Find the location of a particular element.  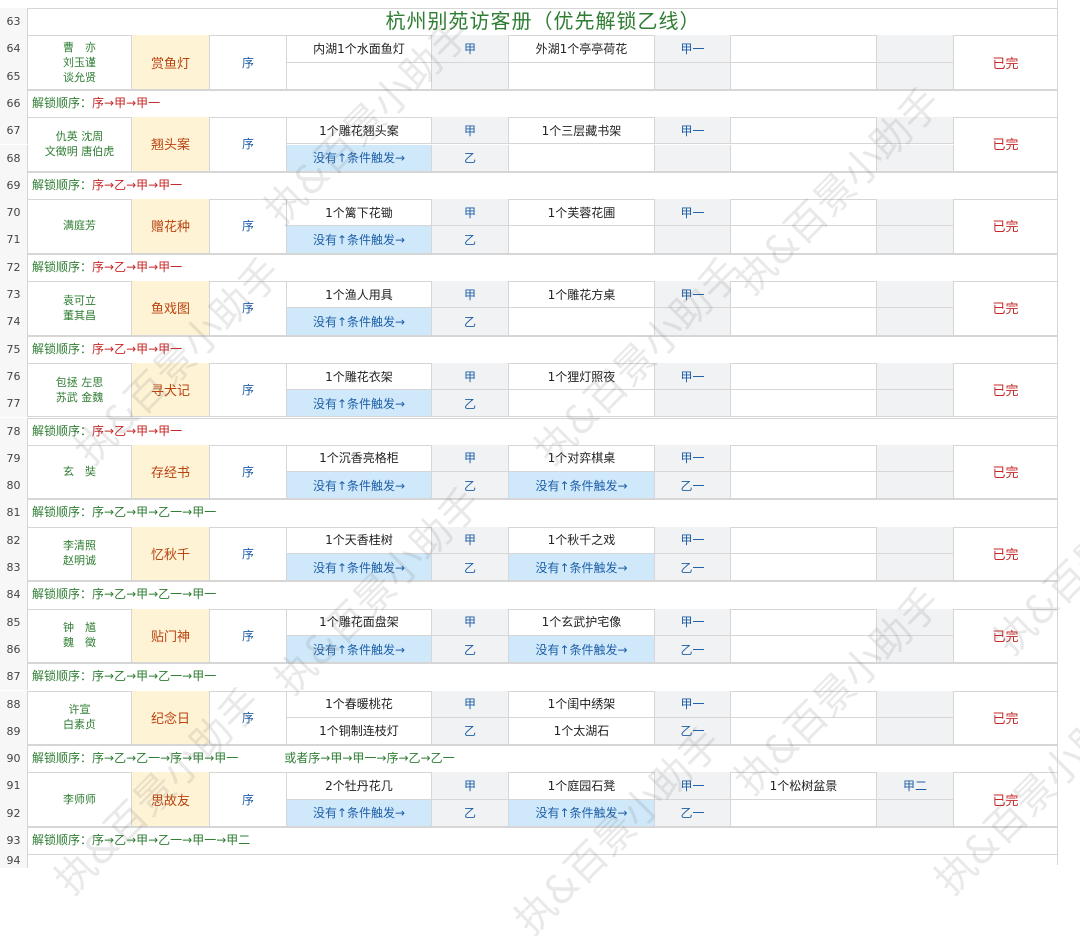

item-cell: 1个对弈棋桌 is located at coordinates (582, 458).